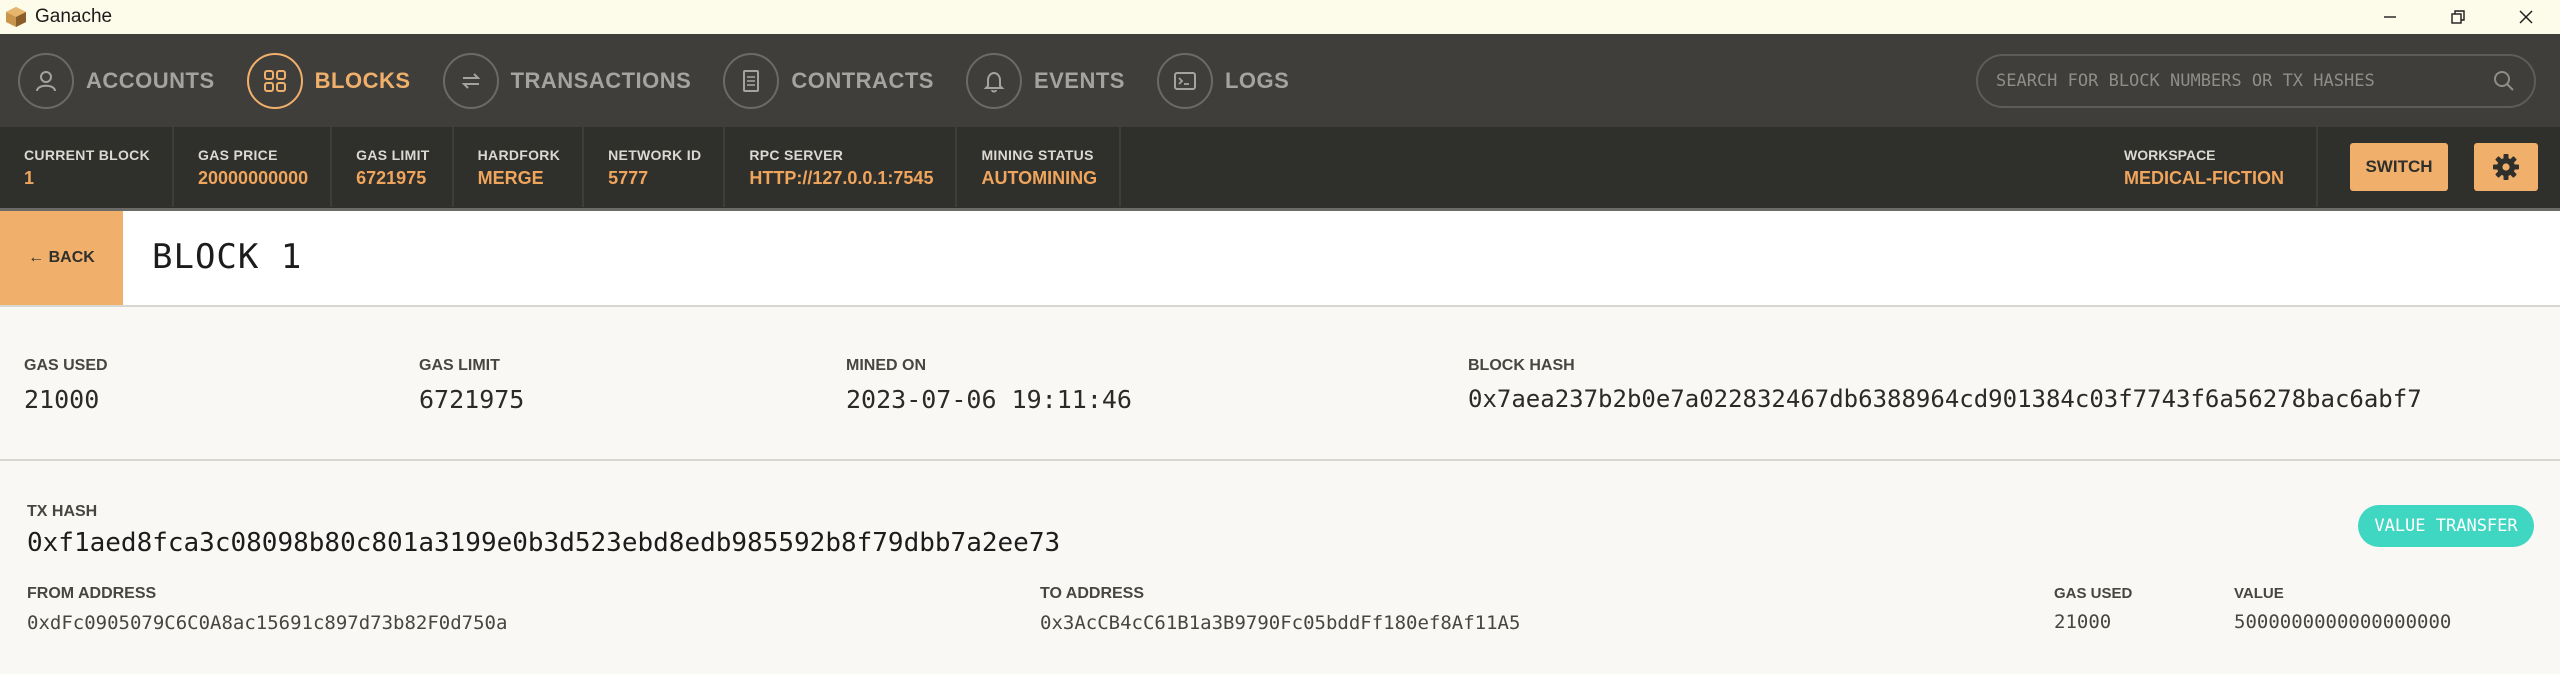 The width and height of the screenshot is (2560, 674). I want to click on field-label: FROM ADDRESS, so click(92, 593).